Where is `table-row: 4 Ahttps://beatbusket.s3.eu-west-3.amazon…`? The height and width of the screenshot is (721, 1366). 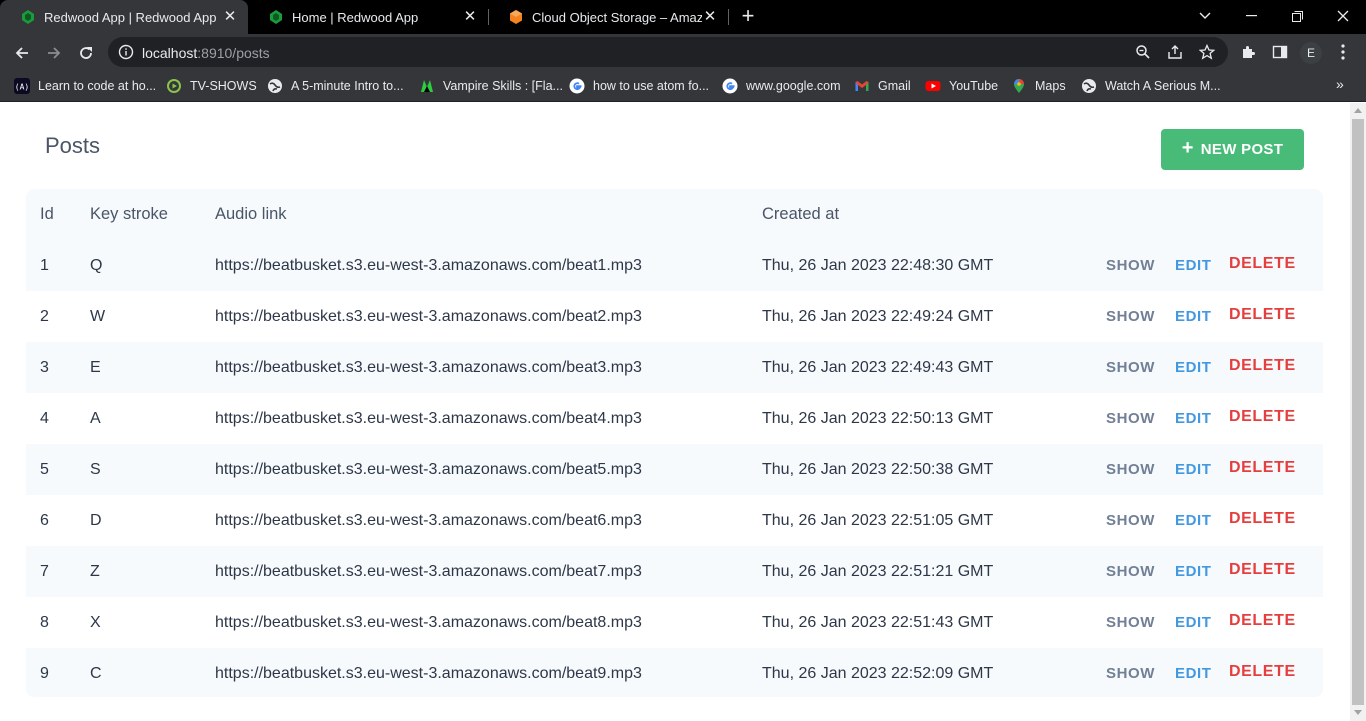 table-row: 4 Ahttps://beatbusket.s3.eu-west-3.amazon… is located at coordinates (674, 418).